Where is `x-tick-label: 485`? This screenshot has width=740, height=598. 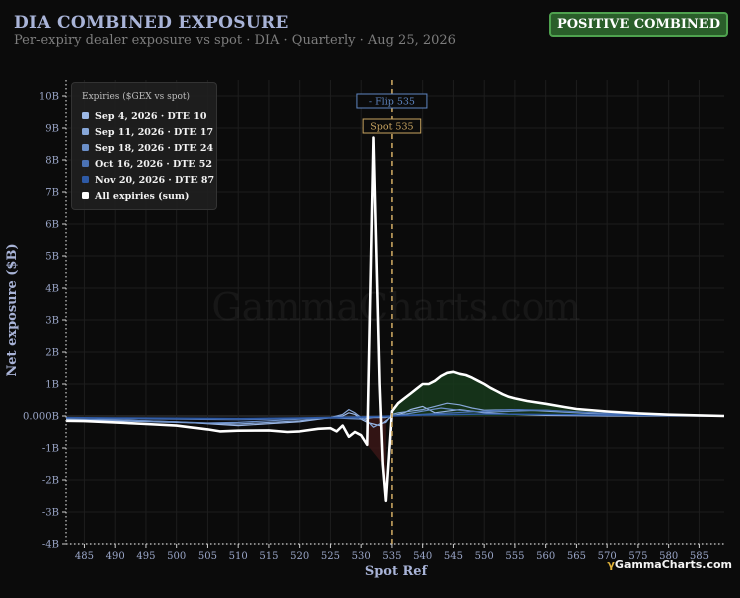
x-tick-label: 485 is located at coordinates (84, 556).